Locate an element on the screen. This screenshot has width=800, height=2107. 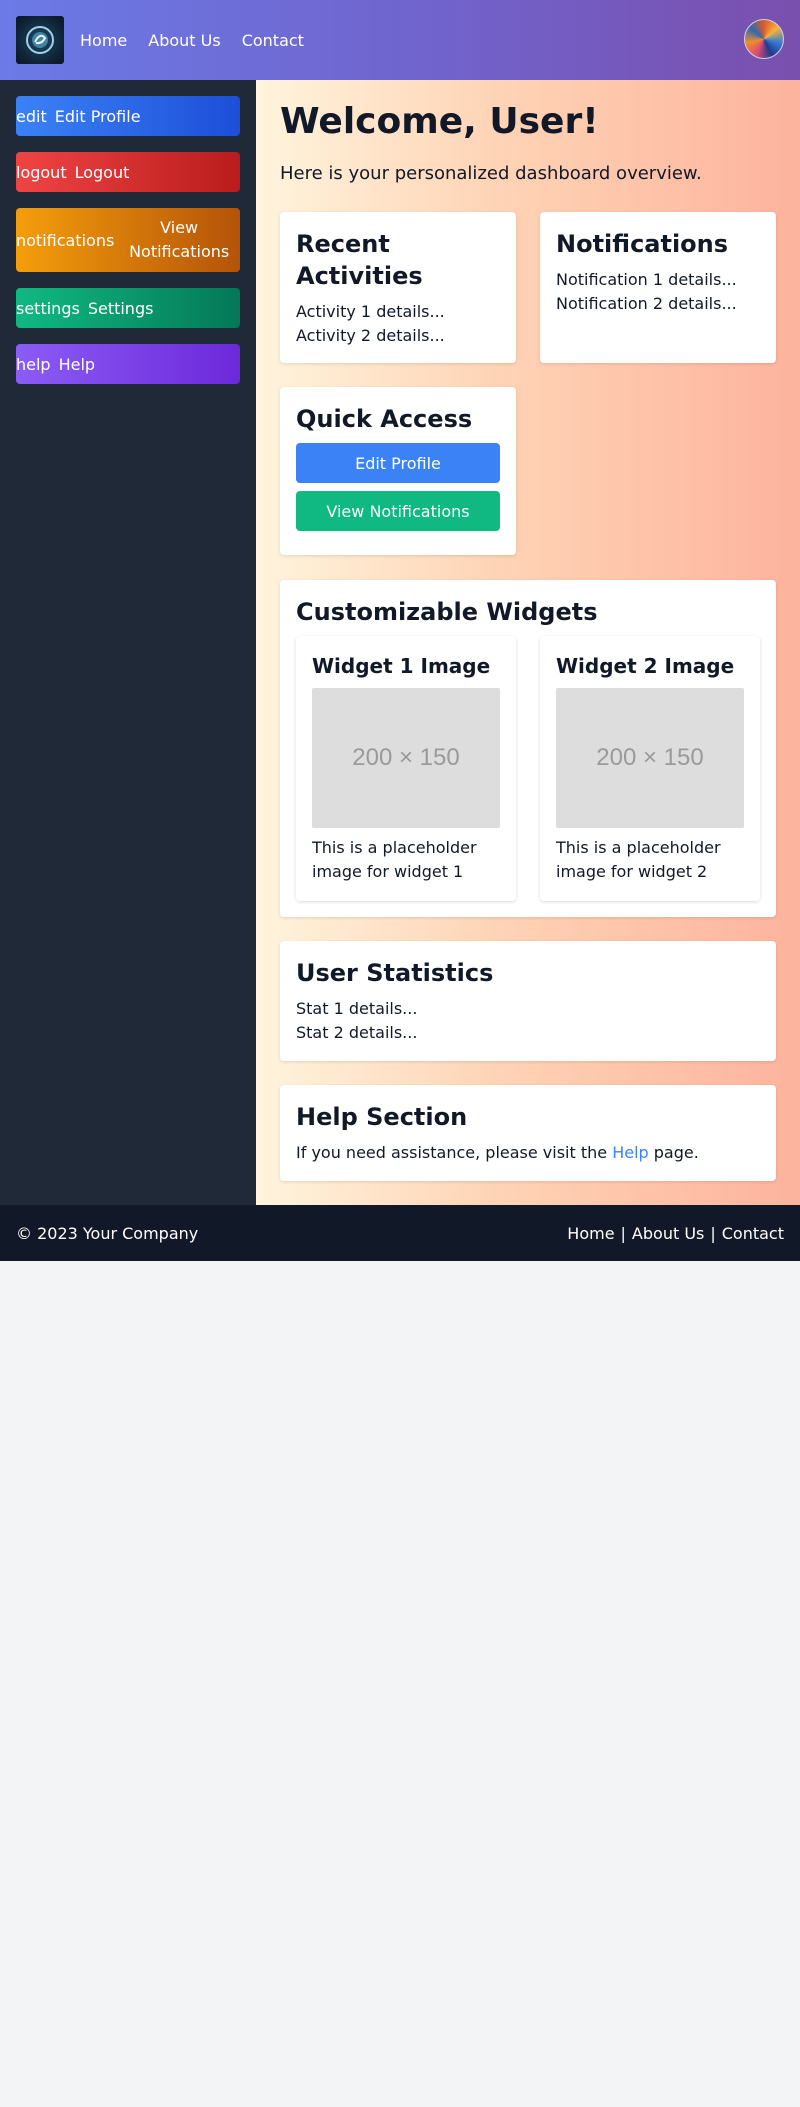
footer-link-contact: Contact is located at coordinates (753, 1233).